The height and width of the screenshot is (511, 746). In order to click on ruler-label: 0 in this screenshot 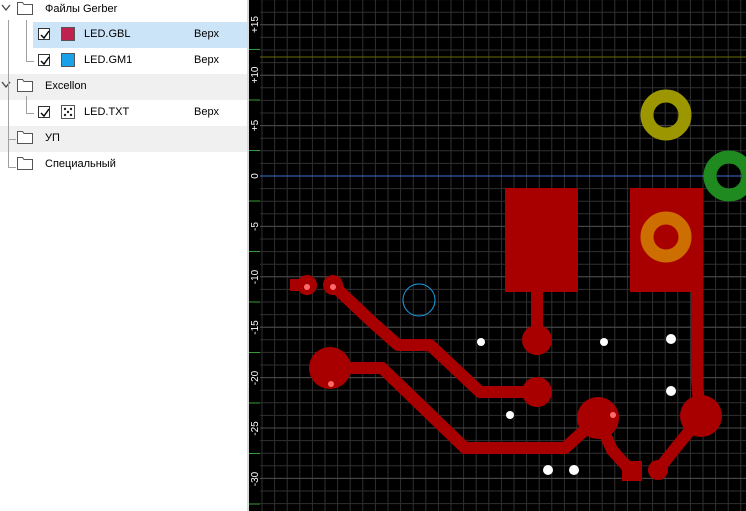, I will do `click(255, 176)`.